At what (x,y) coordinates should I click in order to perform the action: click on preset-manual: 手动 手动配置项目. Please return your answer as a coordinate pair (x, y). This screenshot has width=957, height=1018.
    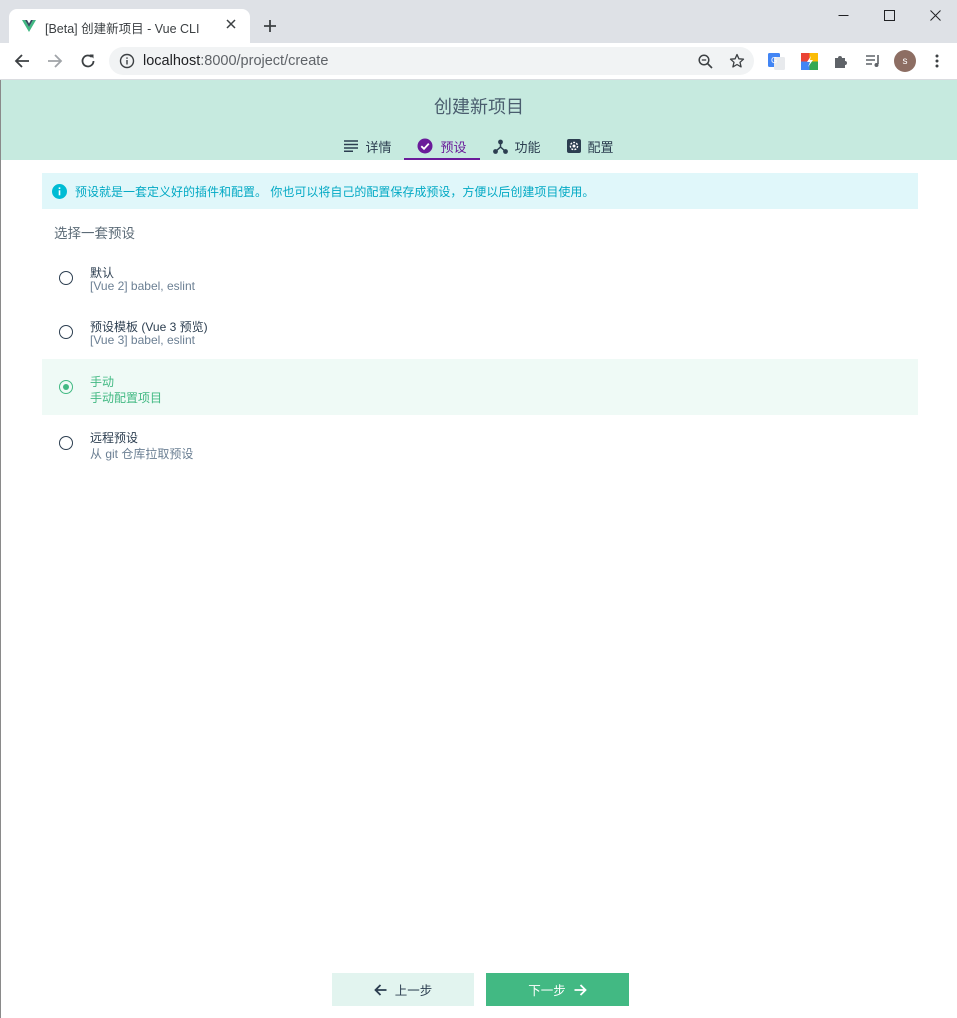
    Looking at the image, I should click on (480, 387).